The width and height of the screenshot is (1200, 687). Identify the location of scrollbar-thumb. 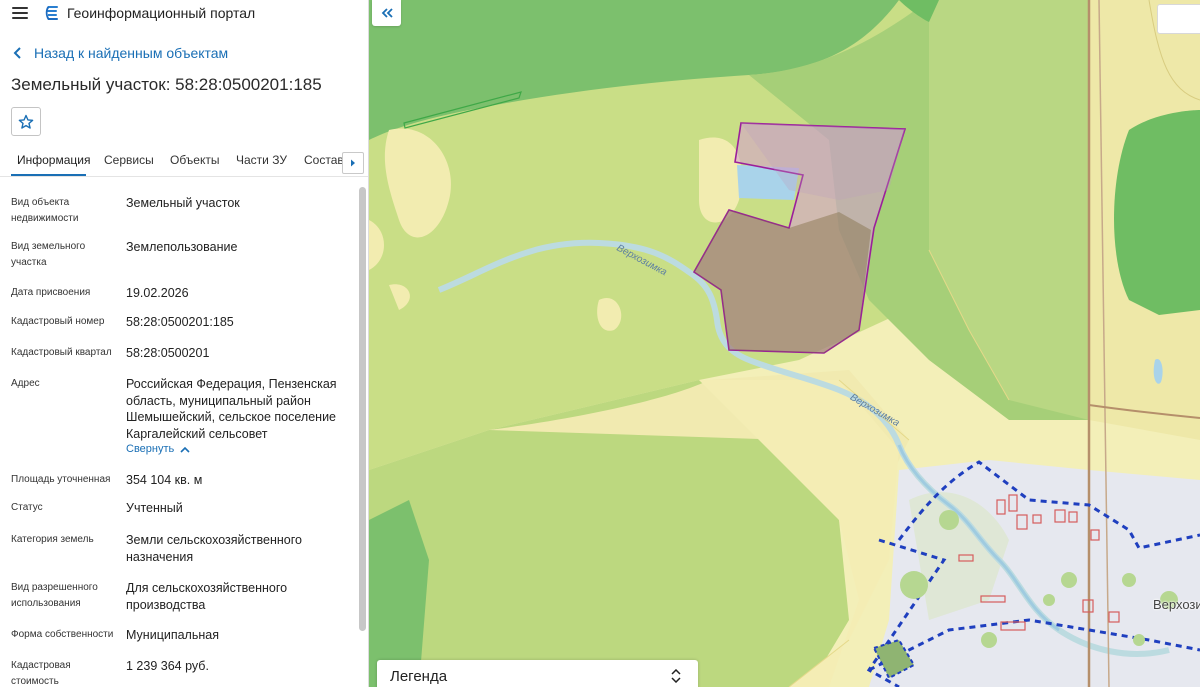
(362, 409).